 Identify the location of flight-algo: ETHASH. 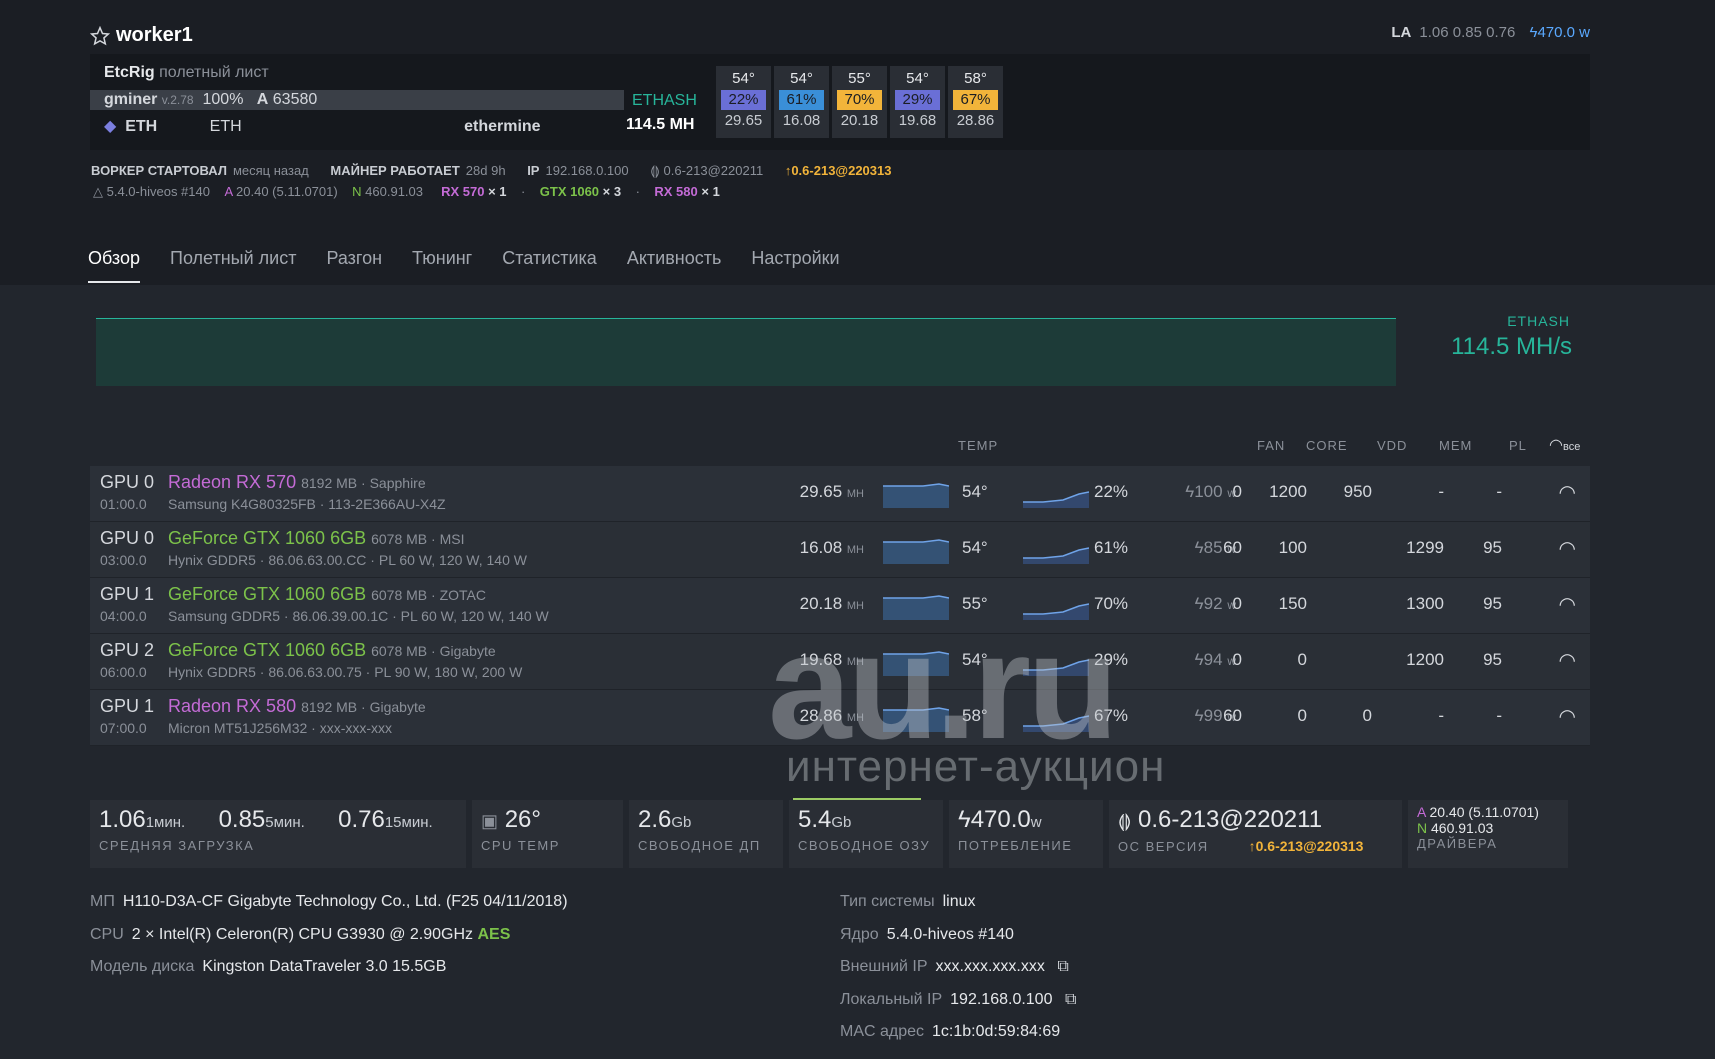
(664, 100).